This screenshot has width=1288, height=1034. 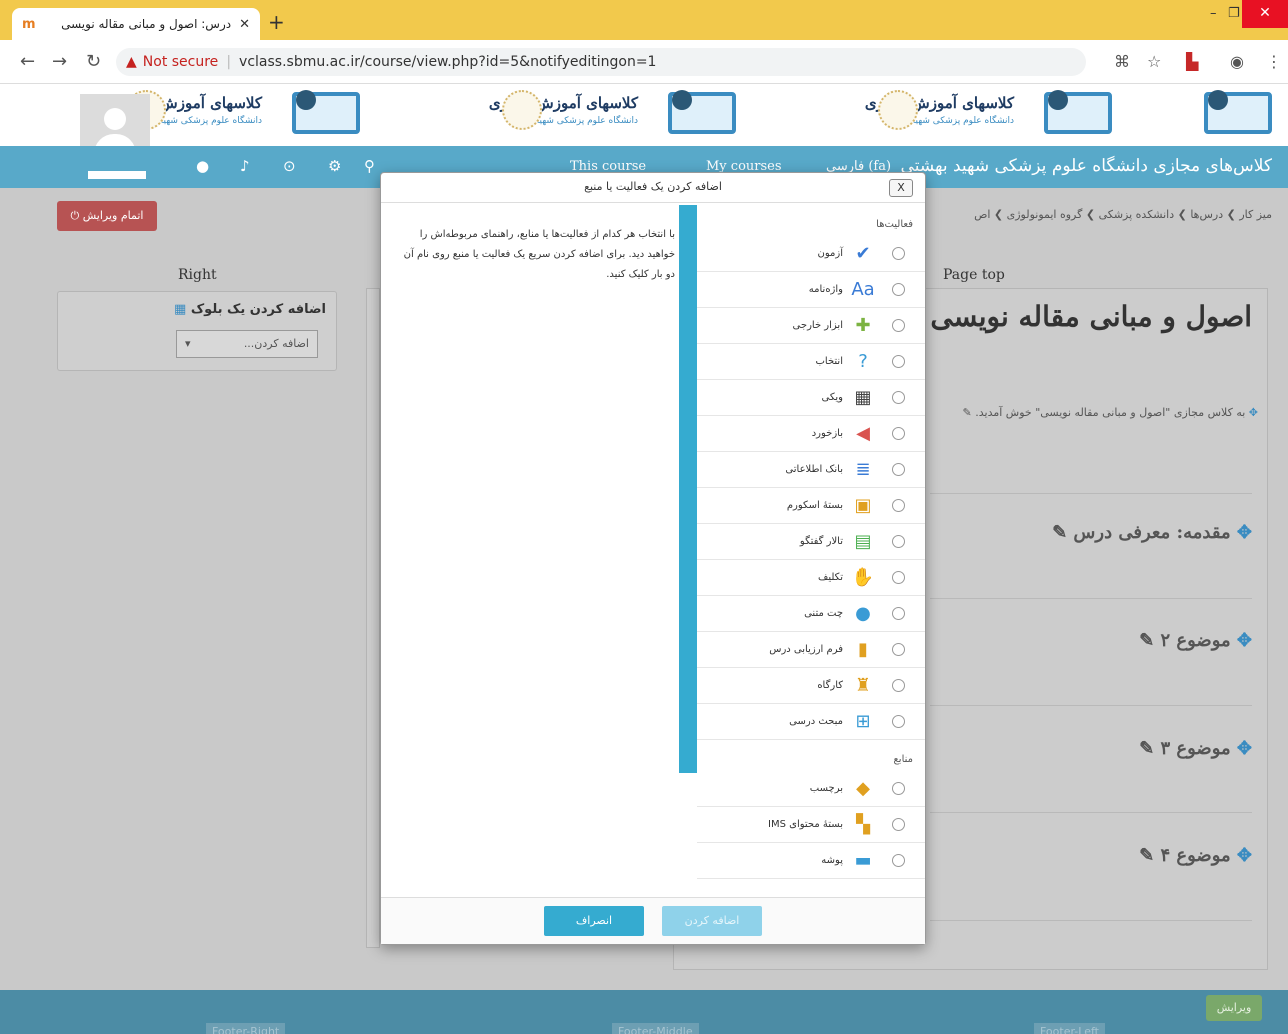 What do you see at coordinates (863, 685) in the screenshot?
I see `workshop-icon: ♜` at bounding box center [863, 685].